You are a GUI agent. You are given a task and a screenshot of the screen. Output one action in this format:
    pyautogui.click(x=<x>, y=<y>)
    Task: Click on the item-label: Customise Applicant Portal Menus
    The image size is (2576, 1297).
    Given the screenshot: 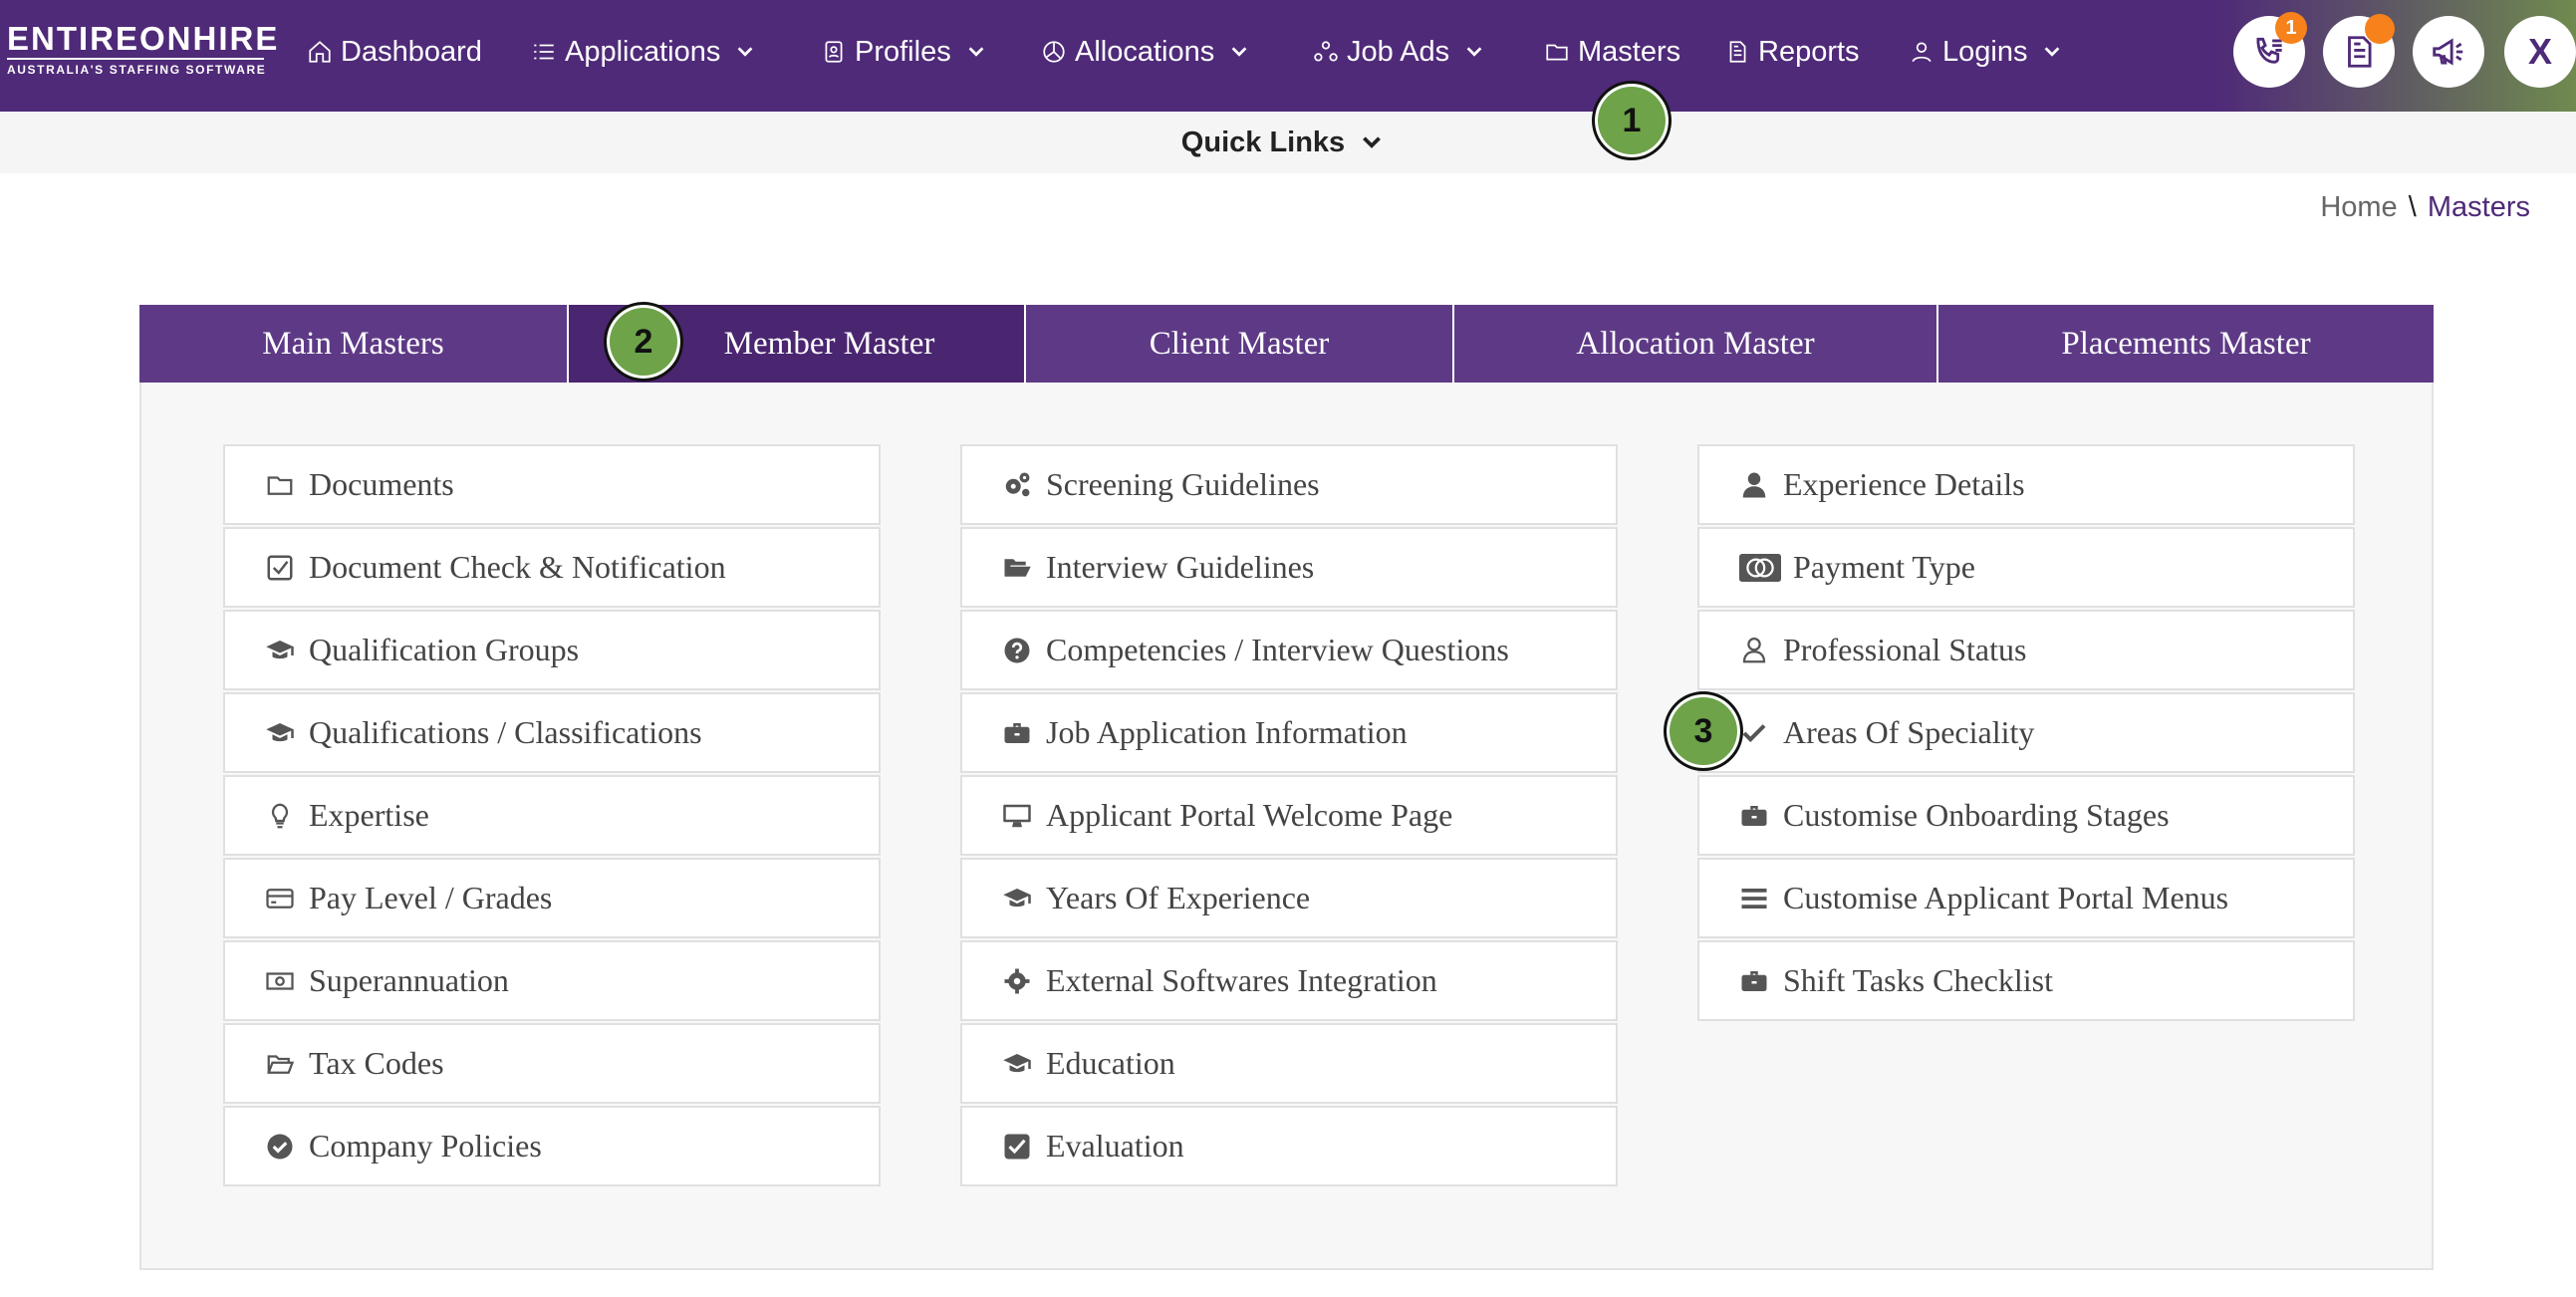 What is the action you would take?
    pyautogui.click(x=2006, y=898)
    